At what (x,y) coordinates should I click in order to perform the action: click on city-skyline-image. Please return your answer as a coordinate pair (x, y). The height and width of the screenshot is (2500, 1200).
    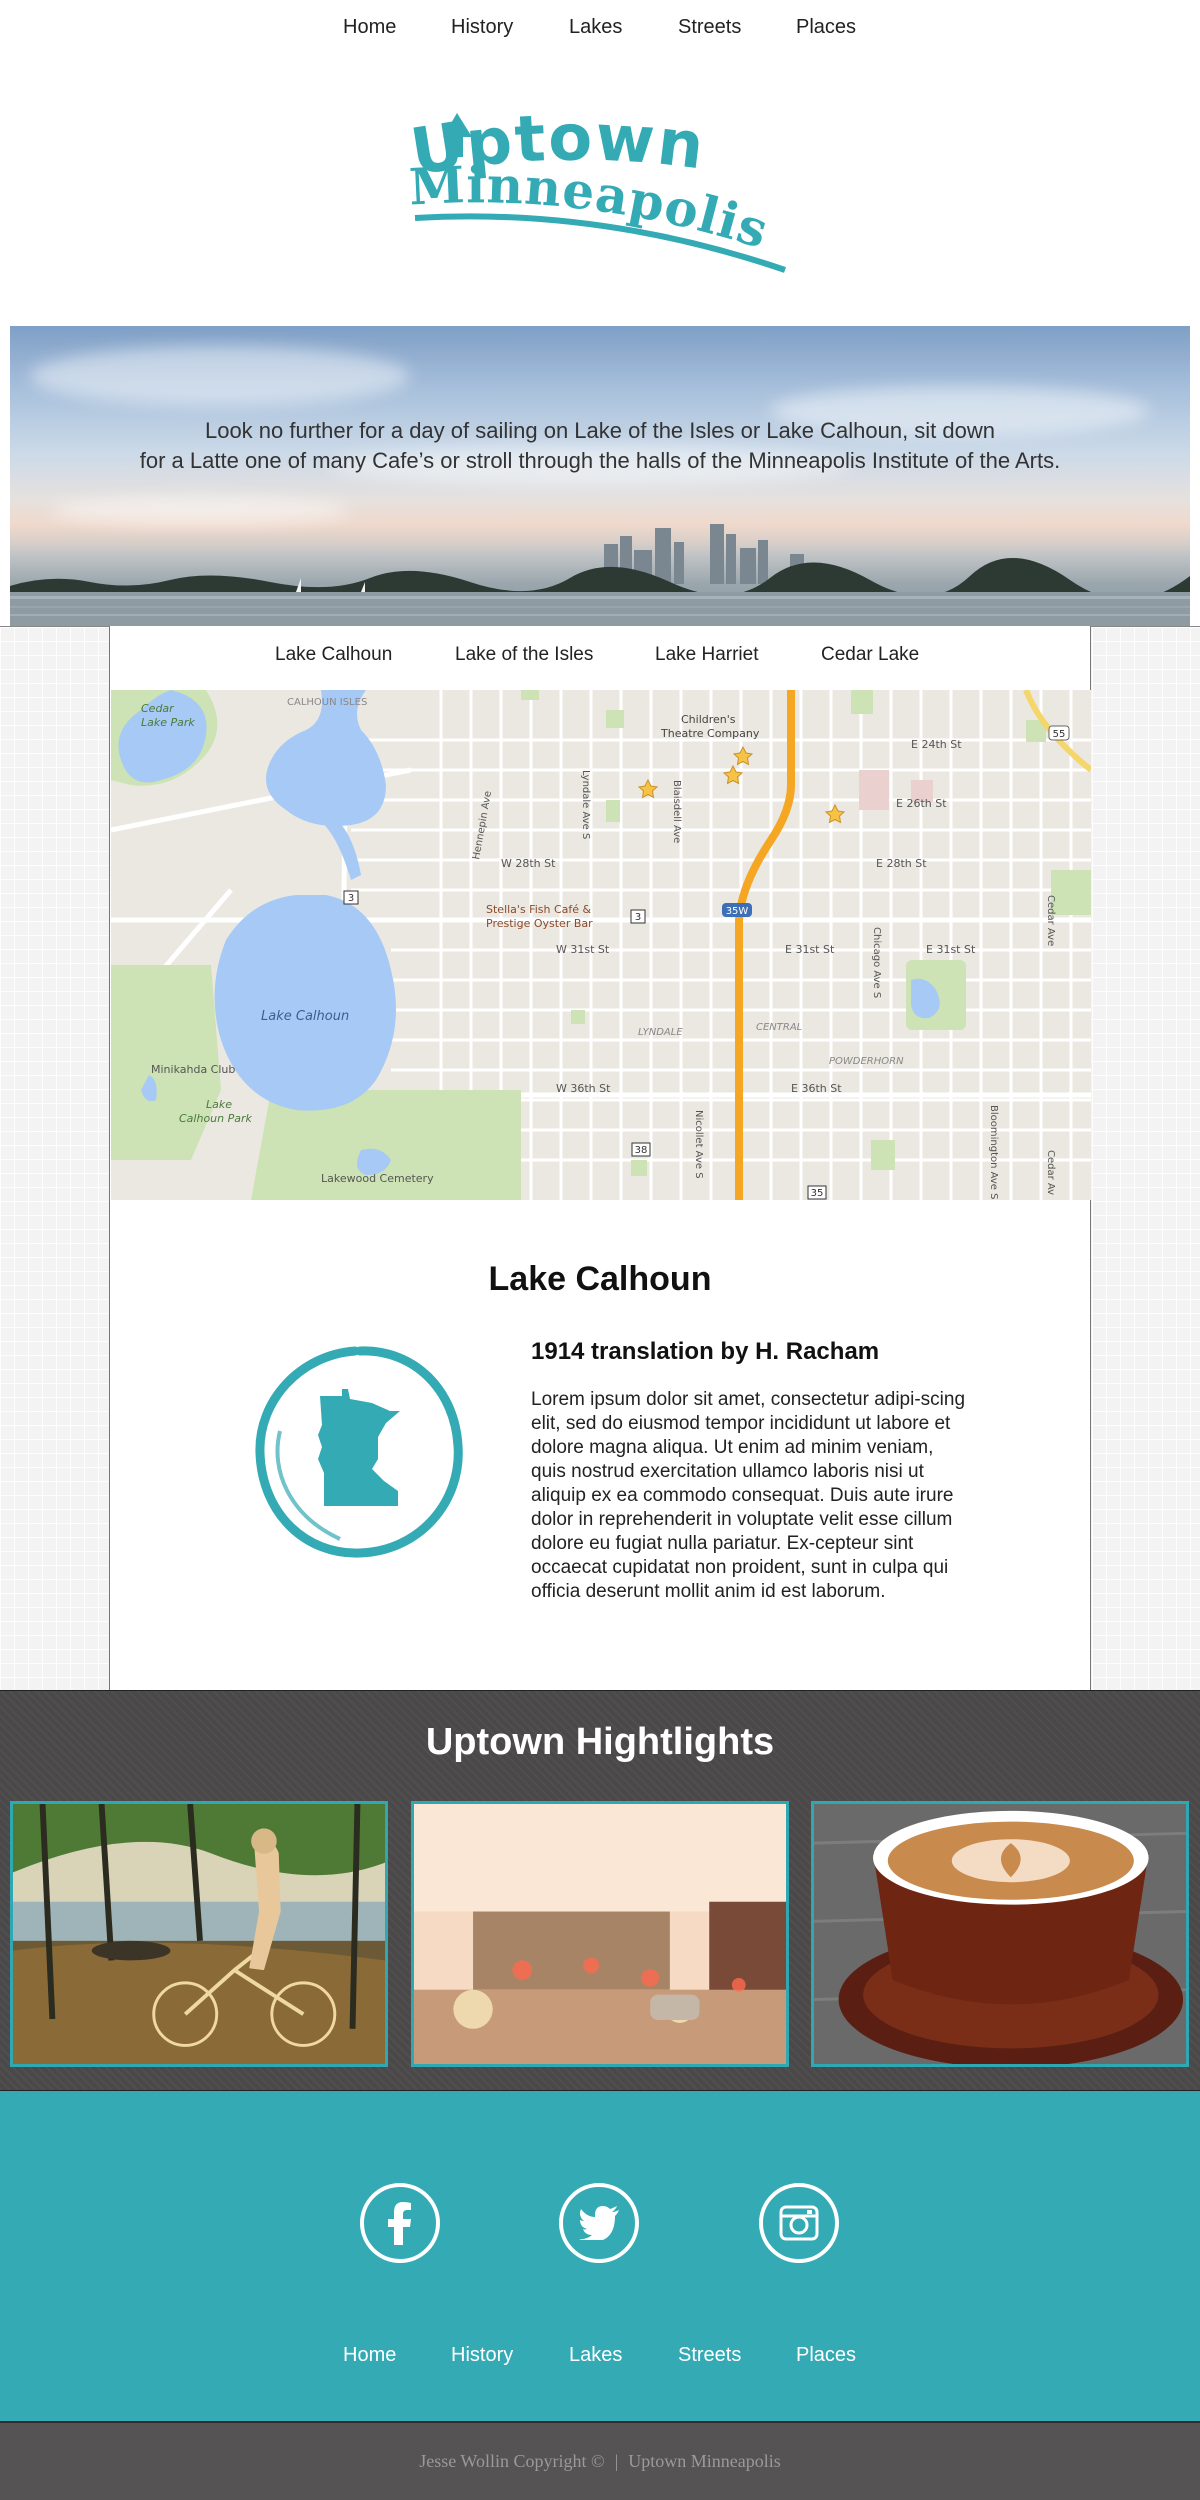
    Looking at the image, I should click on (600, 575).